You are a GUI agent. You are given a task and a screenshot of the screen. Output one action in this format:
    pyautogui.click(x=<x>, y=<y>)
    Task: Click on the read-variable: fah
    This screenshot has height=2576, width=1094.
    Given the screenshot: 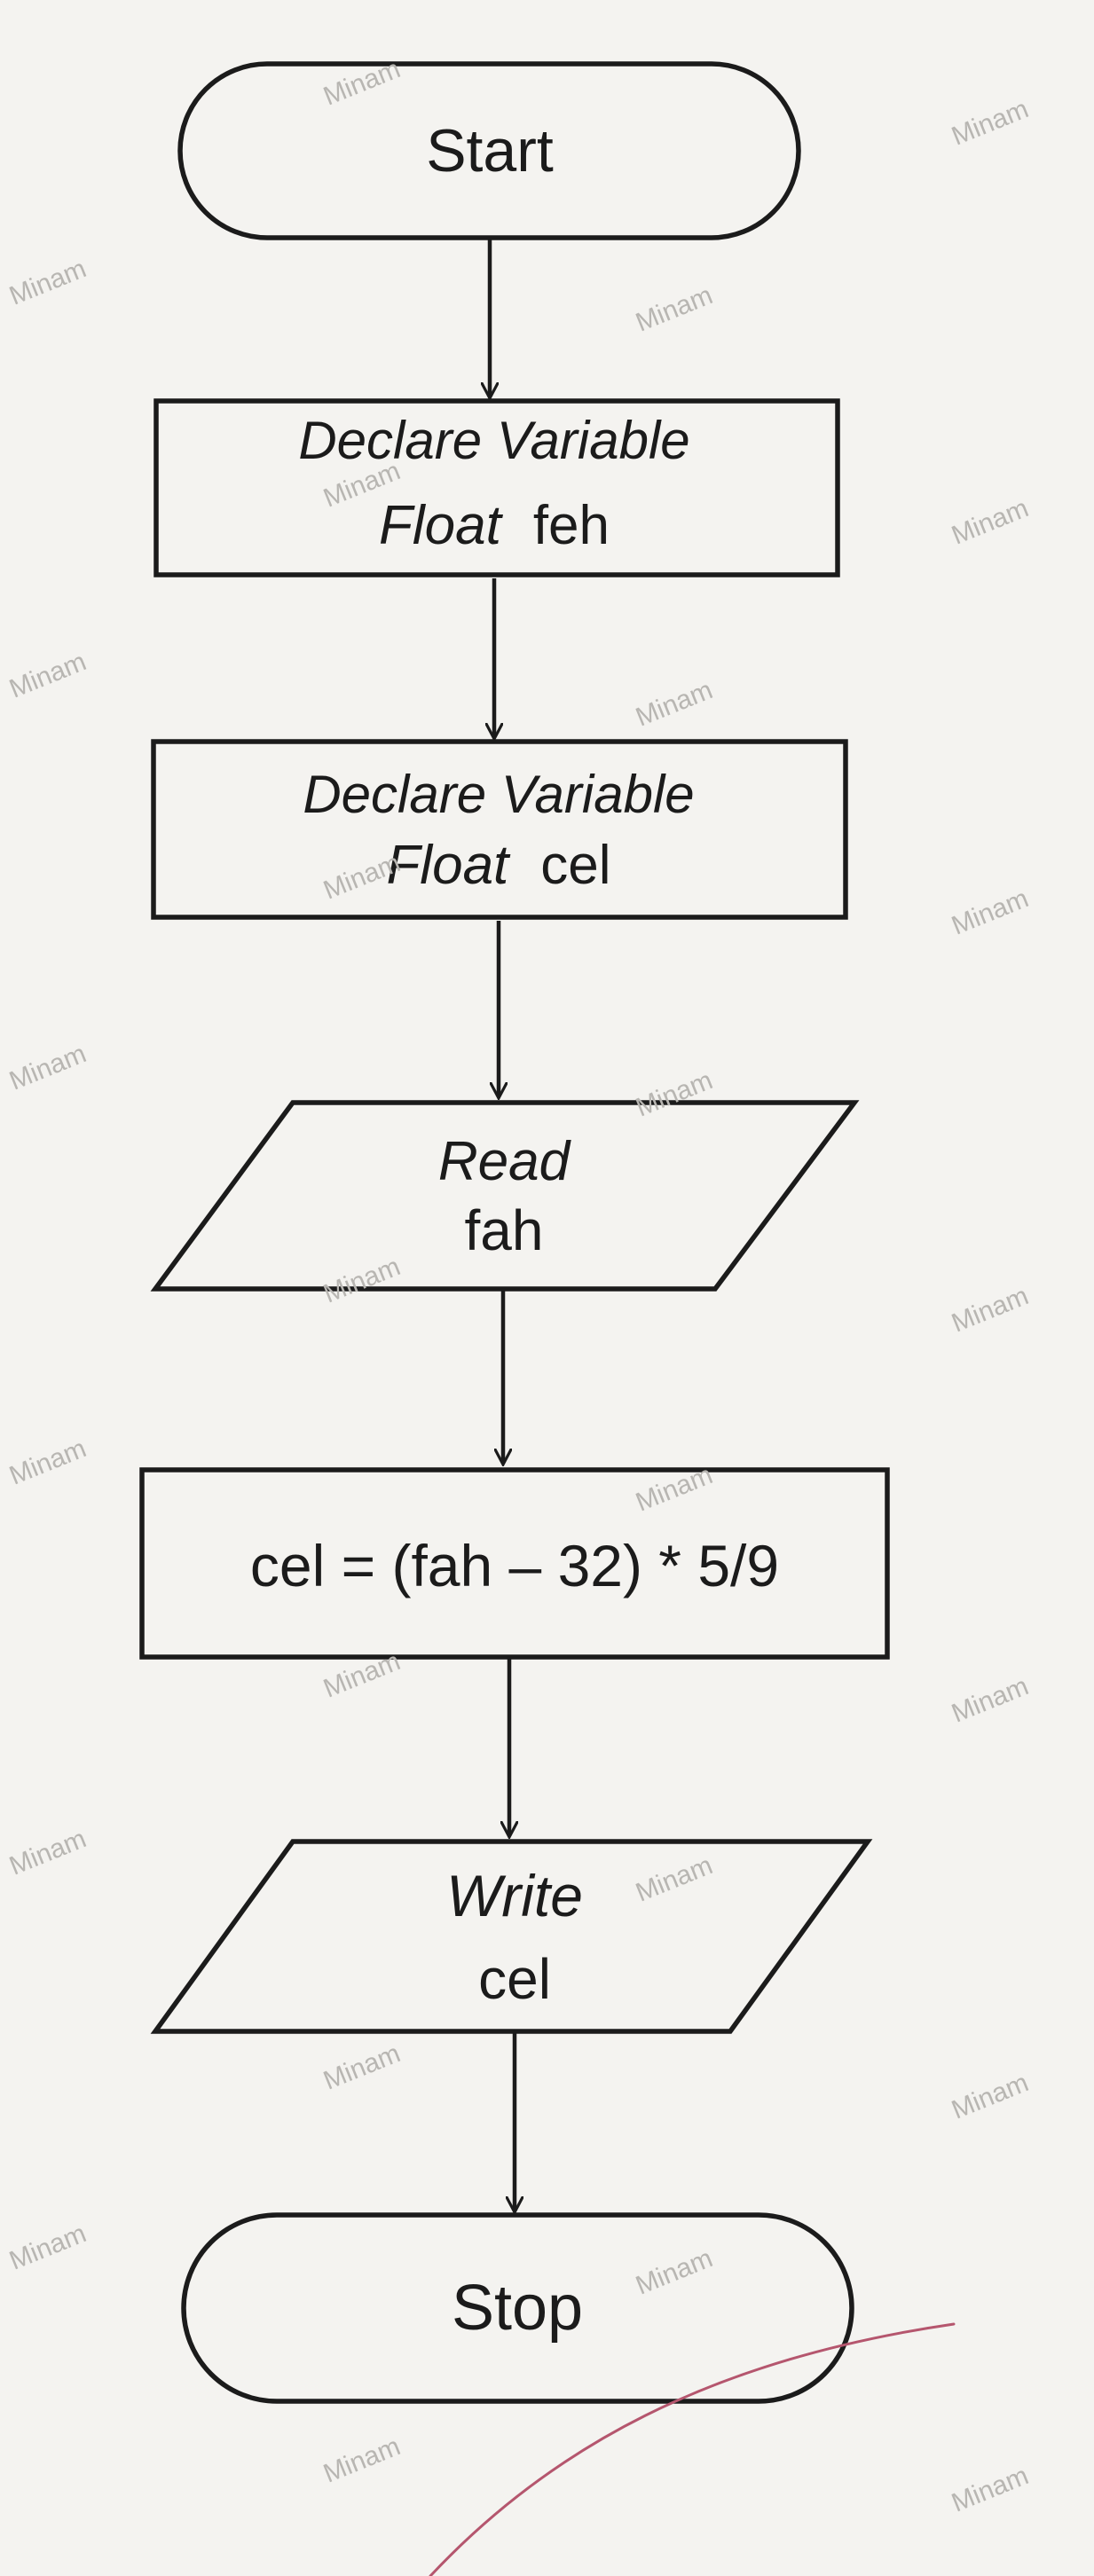 What is the action you would take?
    pyautogui.click(x=504, y=1230)
    